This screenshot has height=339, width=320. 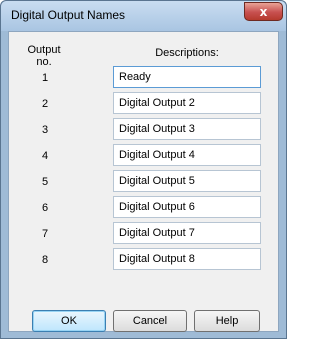 I want to click on output-number-7: 7, so click(x=45, y=234).